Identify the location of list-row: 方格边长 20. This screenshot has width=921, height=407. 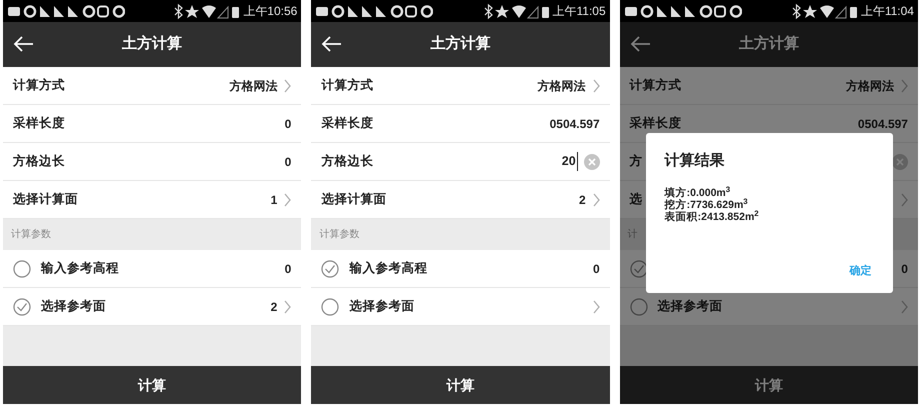
(460, 162).